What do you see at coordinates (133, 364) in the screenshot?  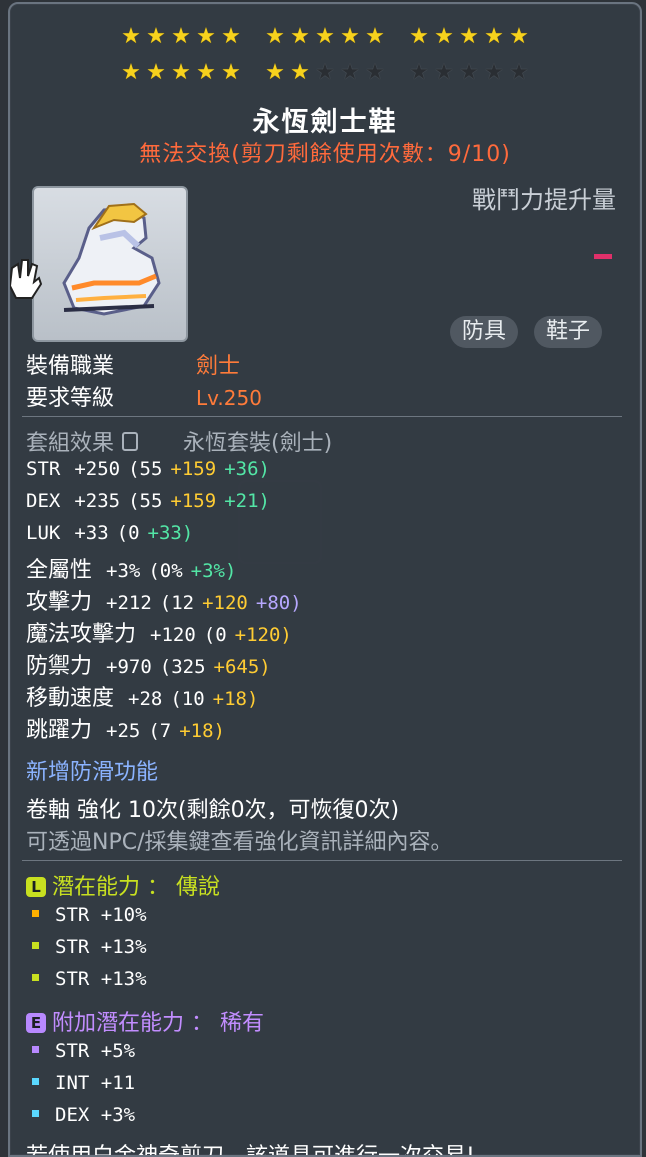 I see `required-job-row: 裝備職業 劍士` at bounding box center [133, 364].